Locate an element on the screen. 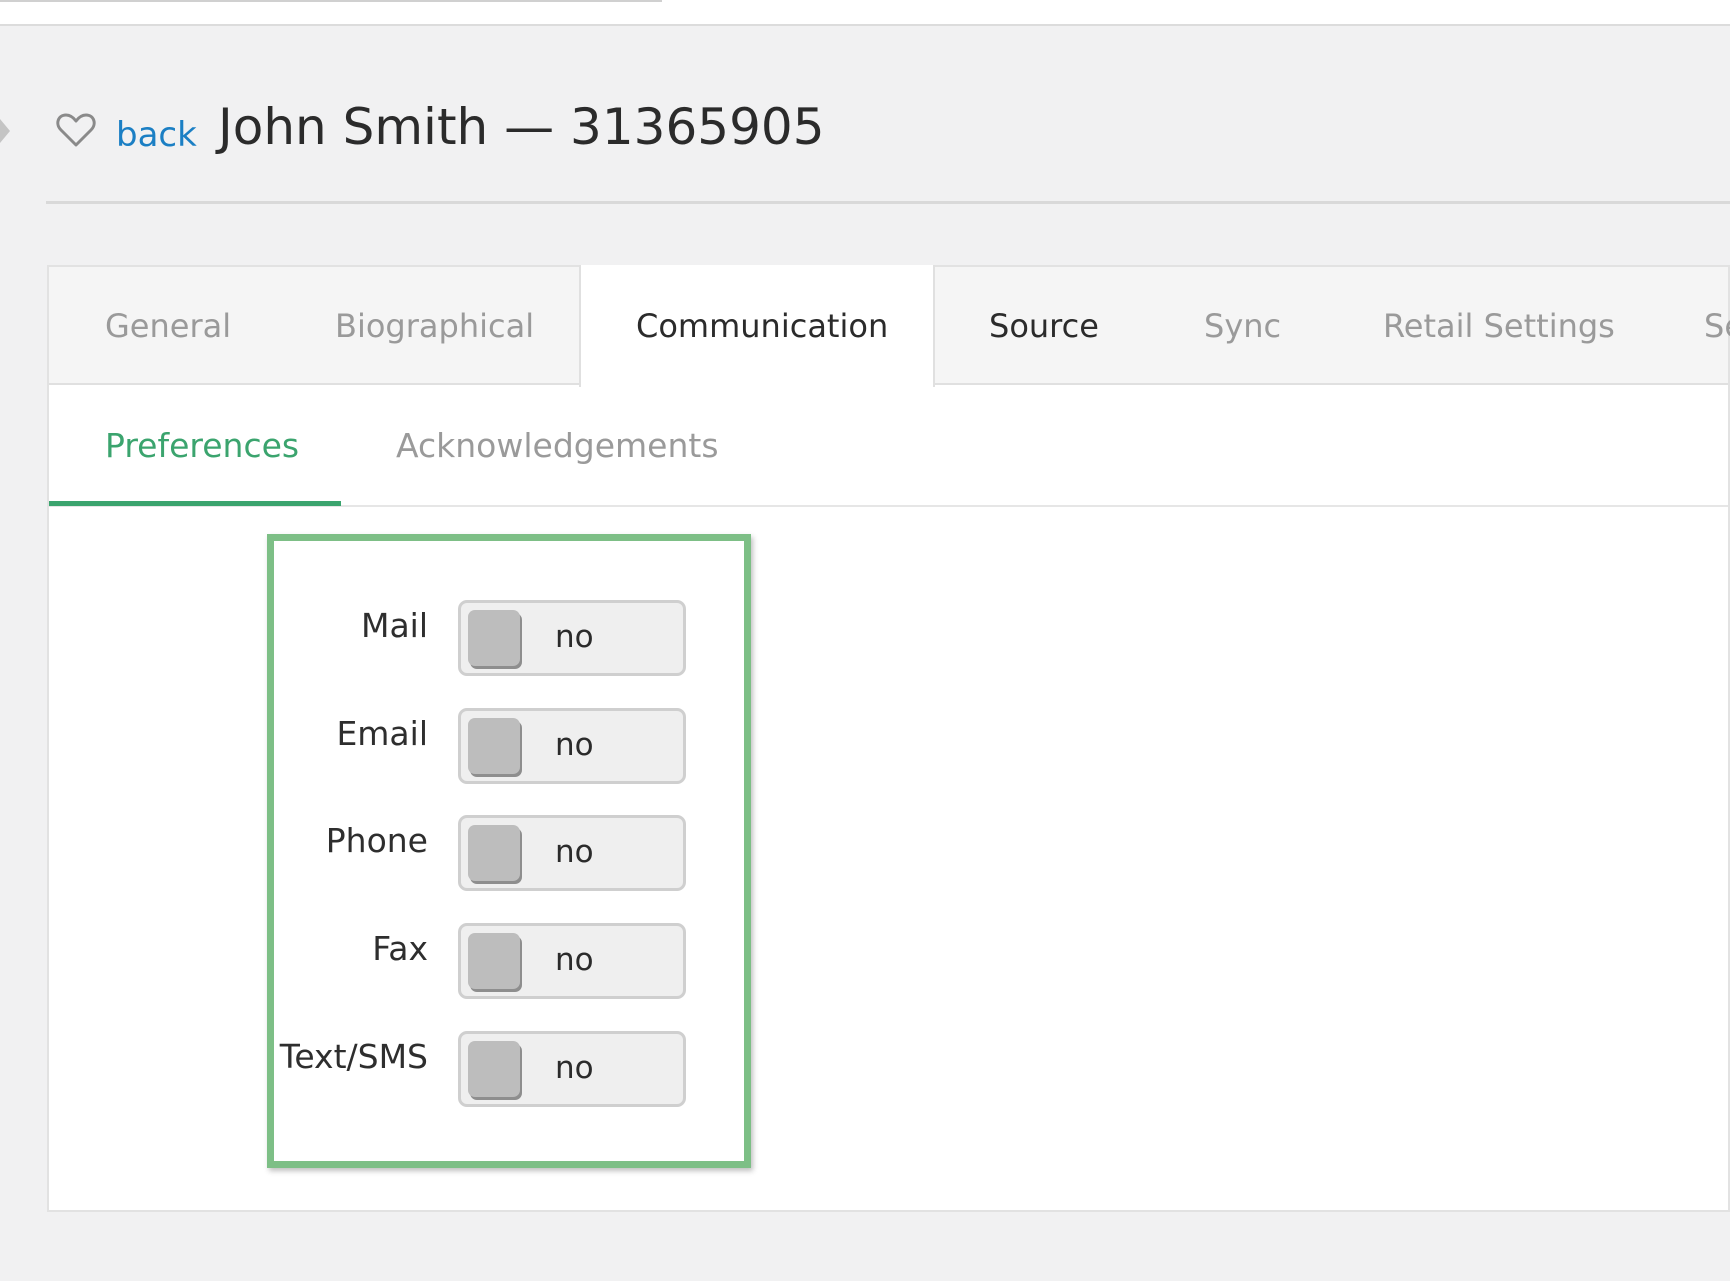 The width and height of the screenshot is (1730, 1281). fax-toggle: no is located at coordinates (572, 961).